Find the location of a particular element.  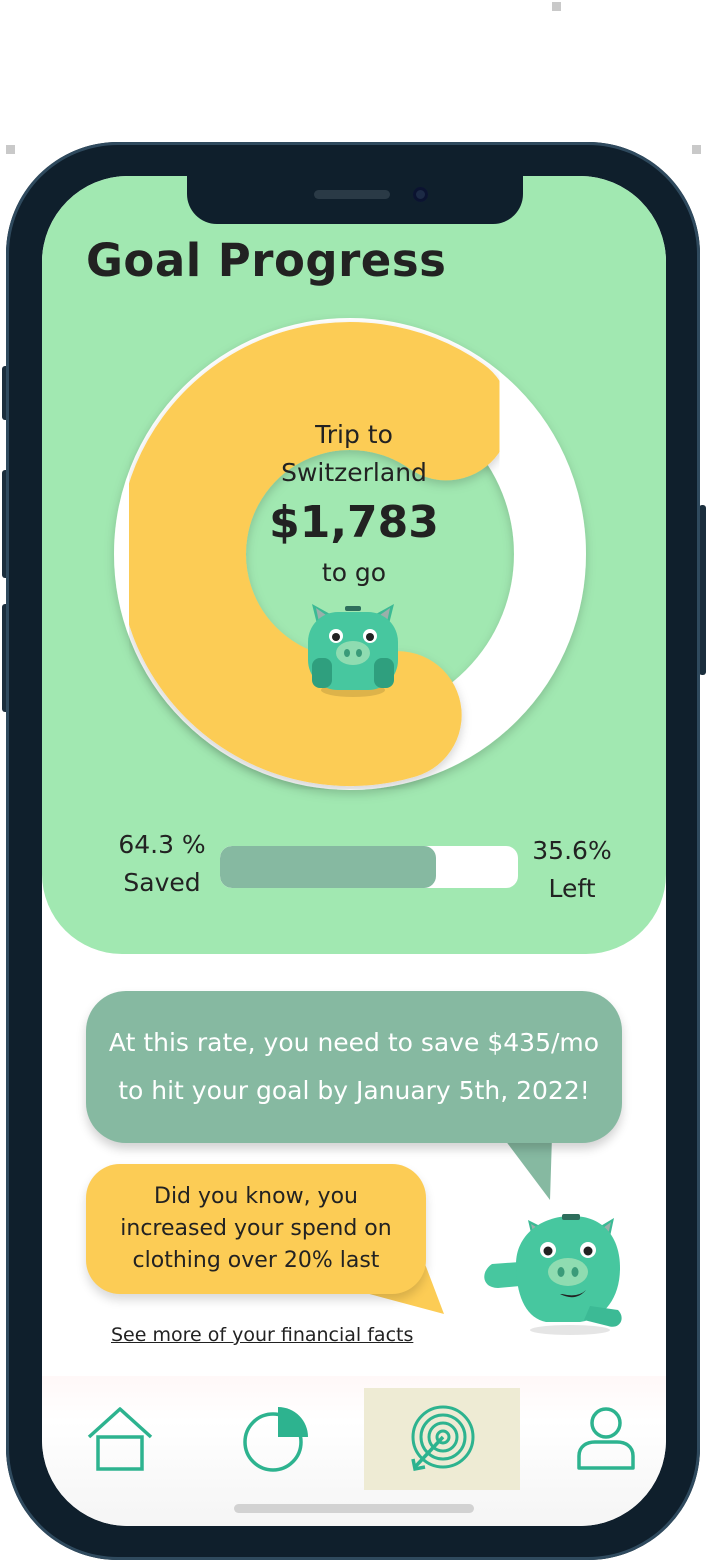

goal-name-line2: Switzerland is located at coordinates (354, 472).